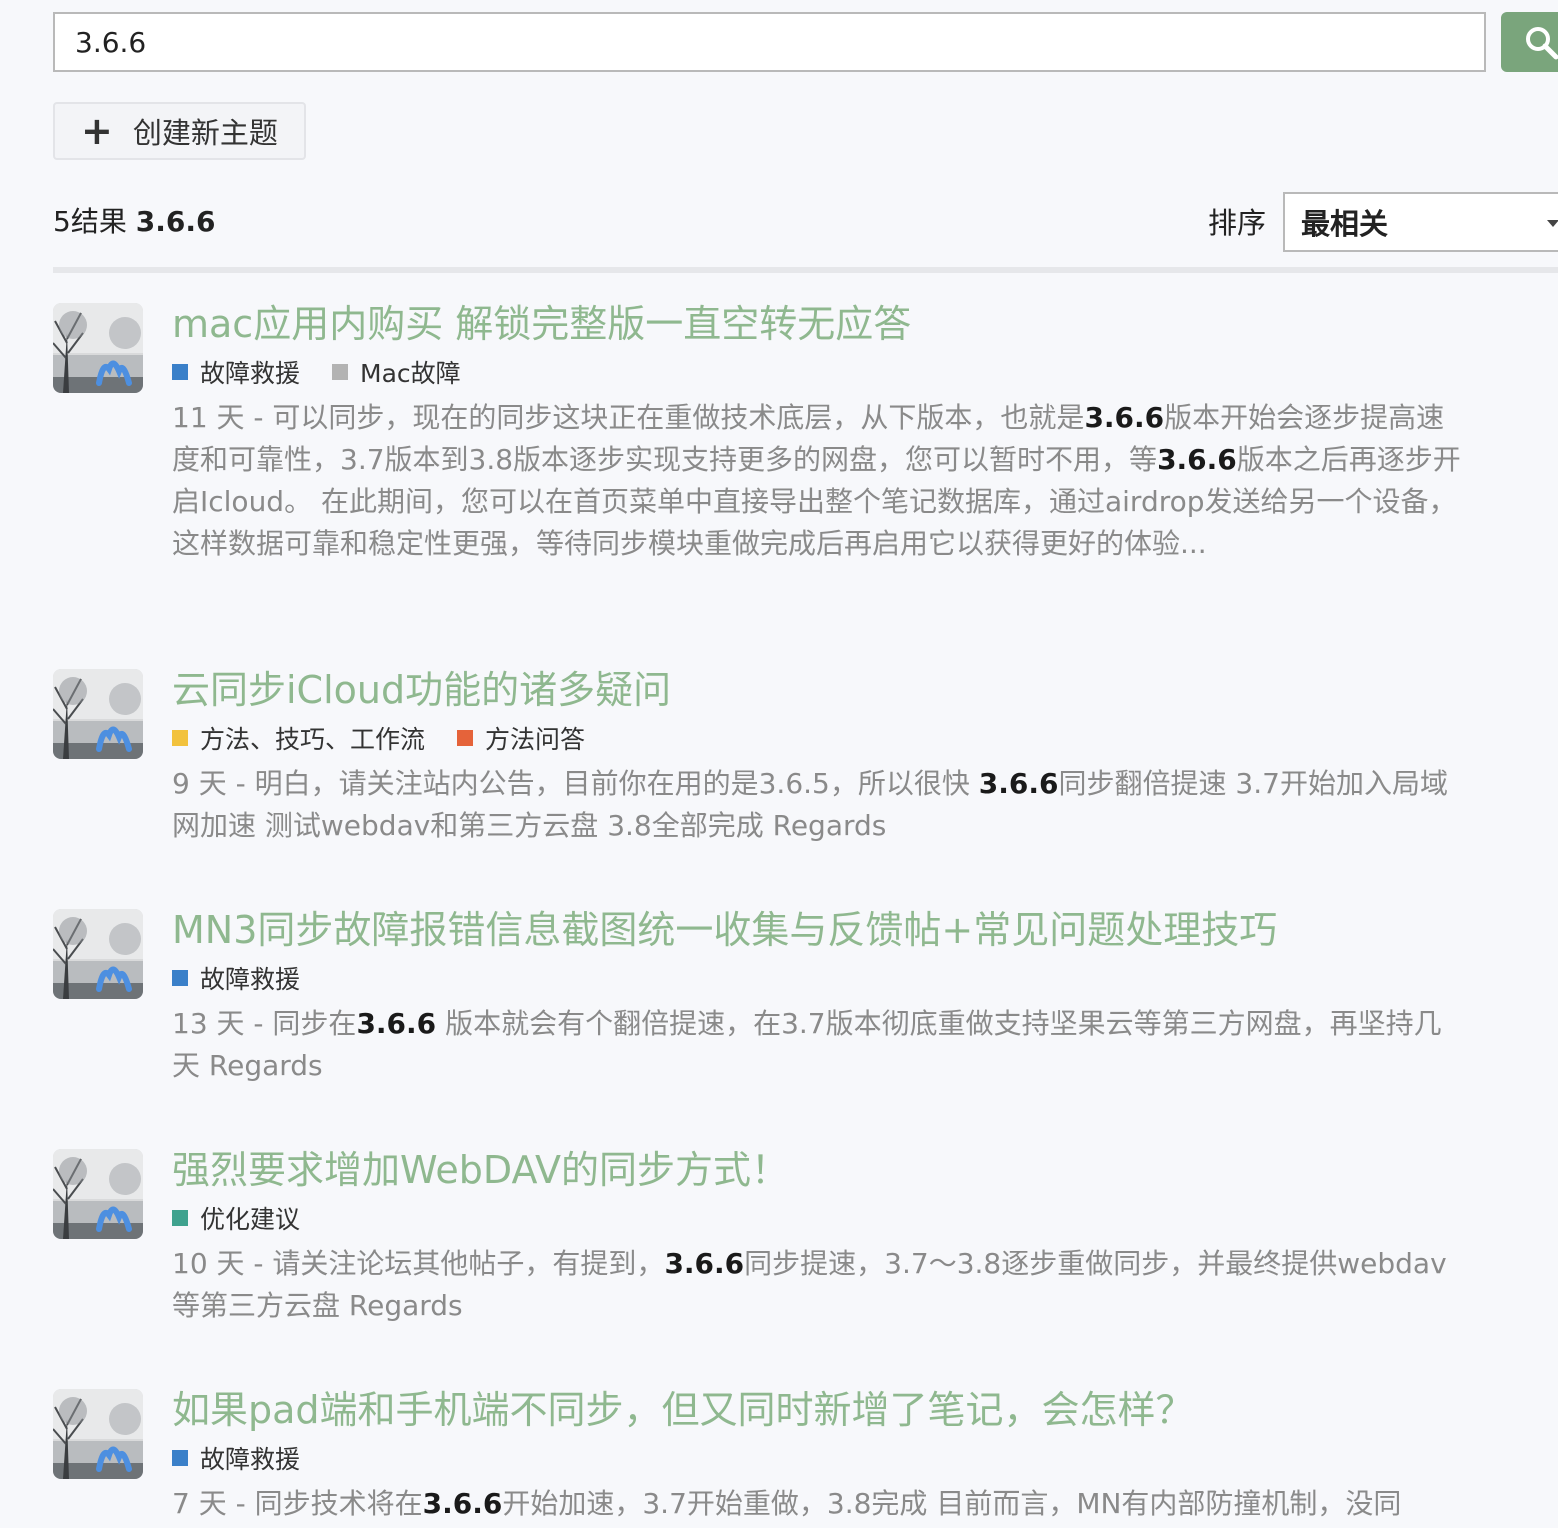 This screenshot has width=1558, height=1528. I want to click on category-tags: 优化建议, so click(822, 1218).